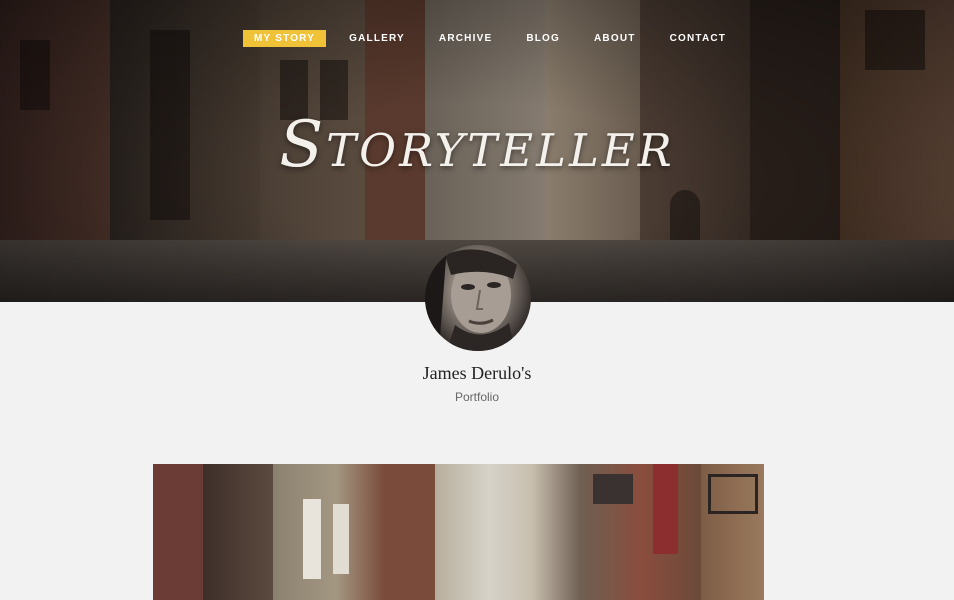 The image size is (954, 600). I want to click on nav-item-gallery: GALLERY, so click(377, 38).